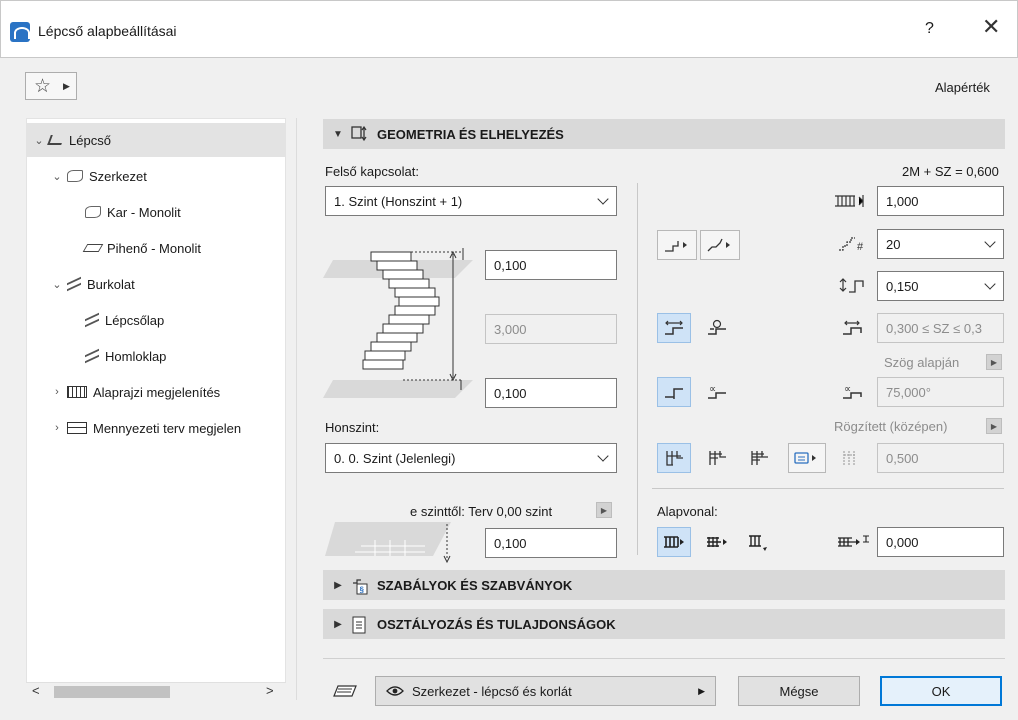 This screenshot has width=1018, height=720. What do you see at coordinates (940, 392) in the screenshot?
I see `angle-input: 75,000°` at bounding box center [940, 392].